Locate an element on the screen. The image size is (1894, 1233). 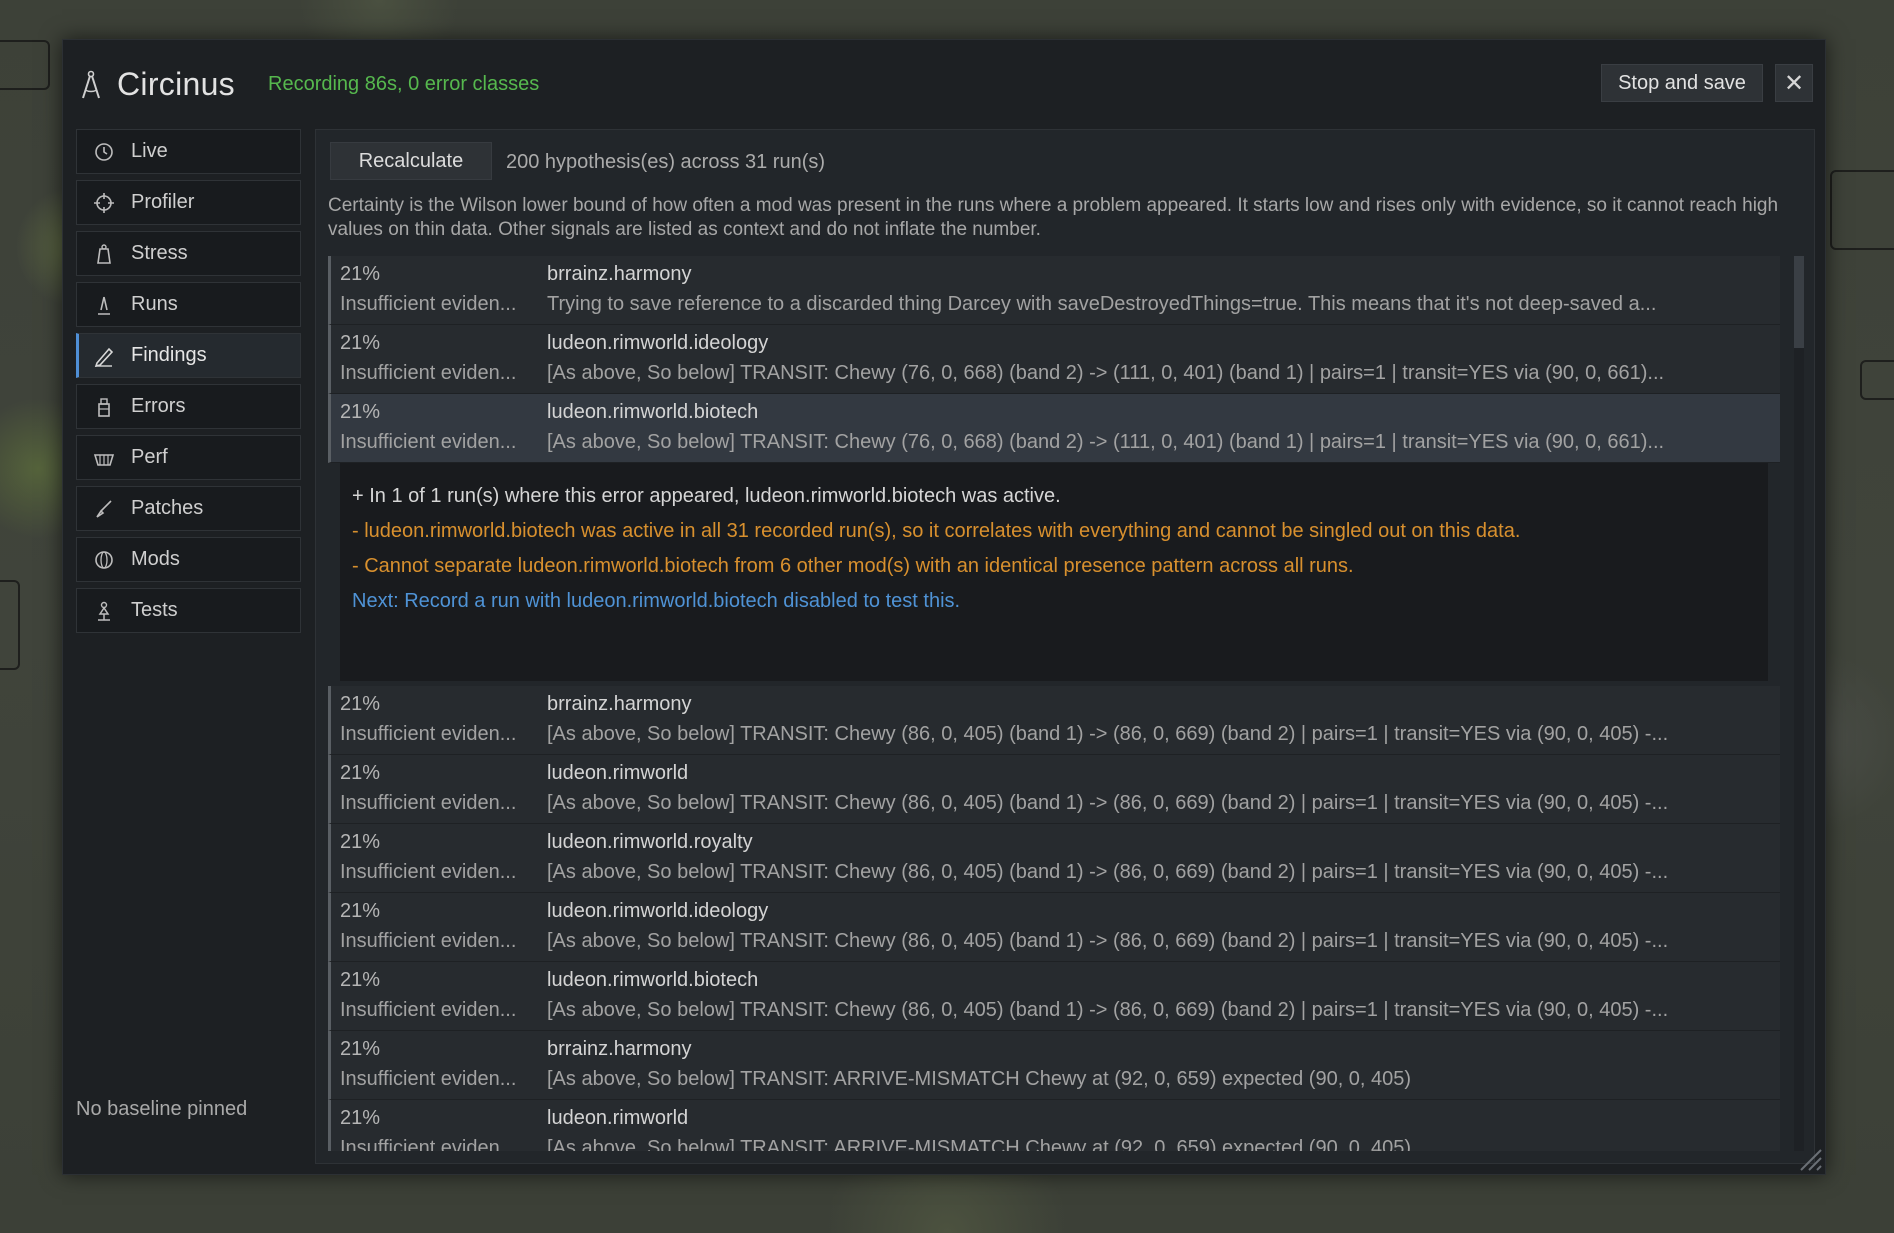
sidebar-item-stress: Stress is located at coordinates (188, 253).